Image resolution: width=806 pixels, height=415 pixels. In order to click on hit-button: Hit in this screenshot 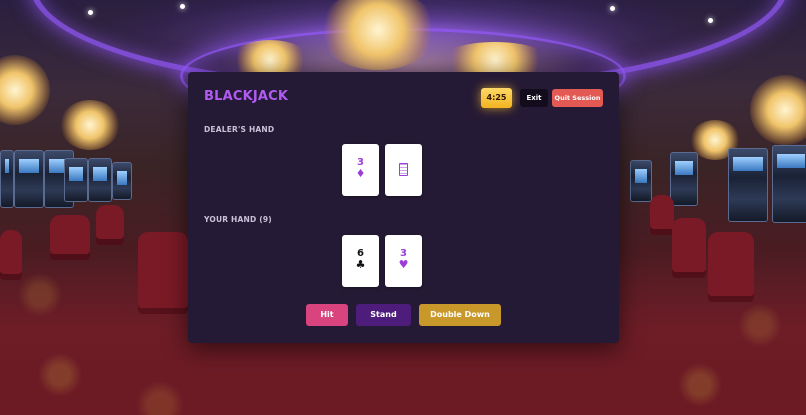, I will do `click(327, 315)`.